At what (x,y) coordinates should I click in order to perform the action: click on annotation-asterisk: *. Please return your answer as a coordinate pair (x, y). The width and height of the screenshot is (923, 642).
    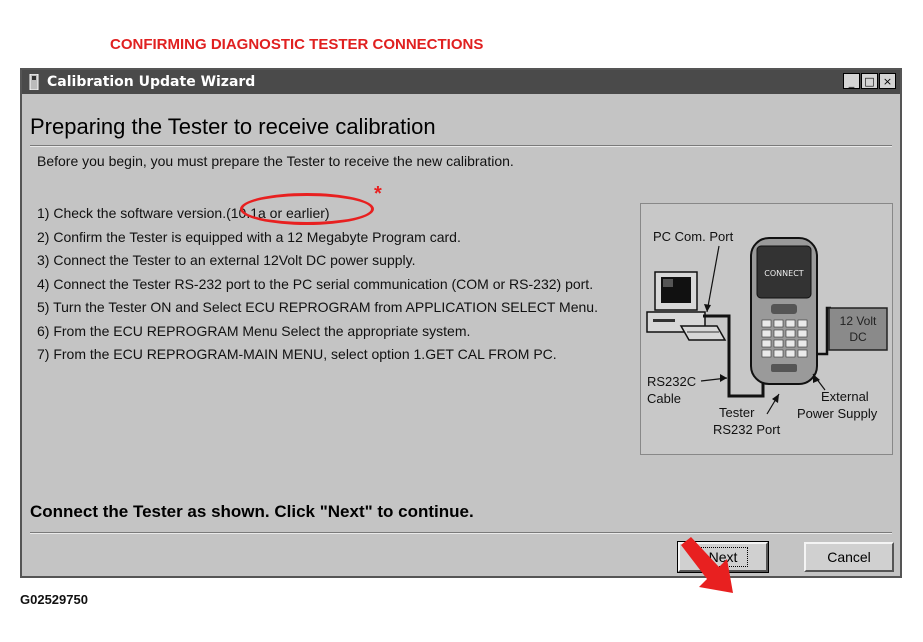
    Looking at the image, I should click on (378, 194).